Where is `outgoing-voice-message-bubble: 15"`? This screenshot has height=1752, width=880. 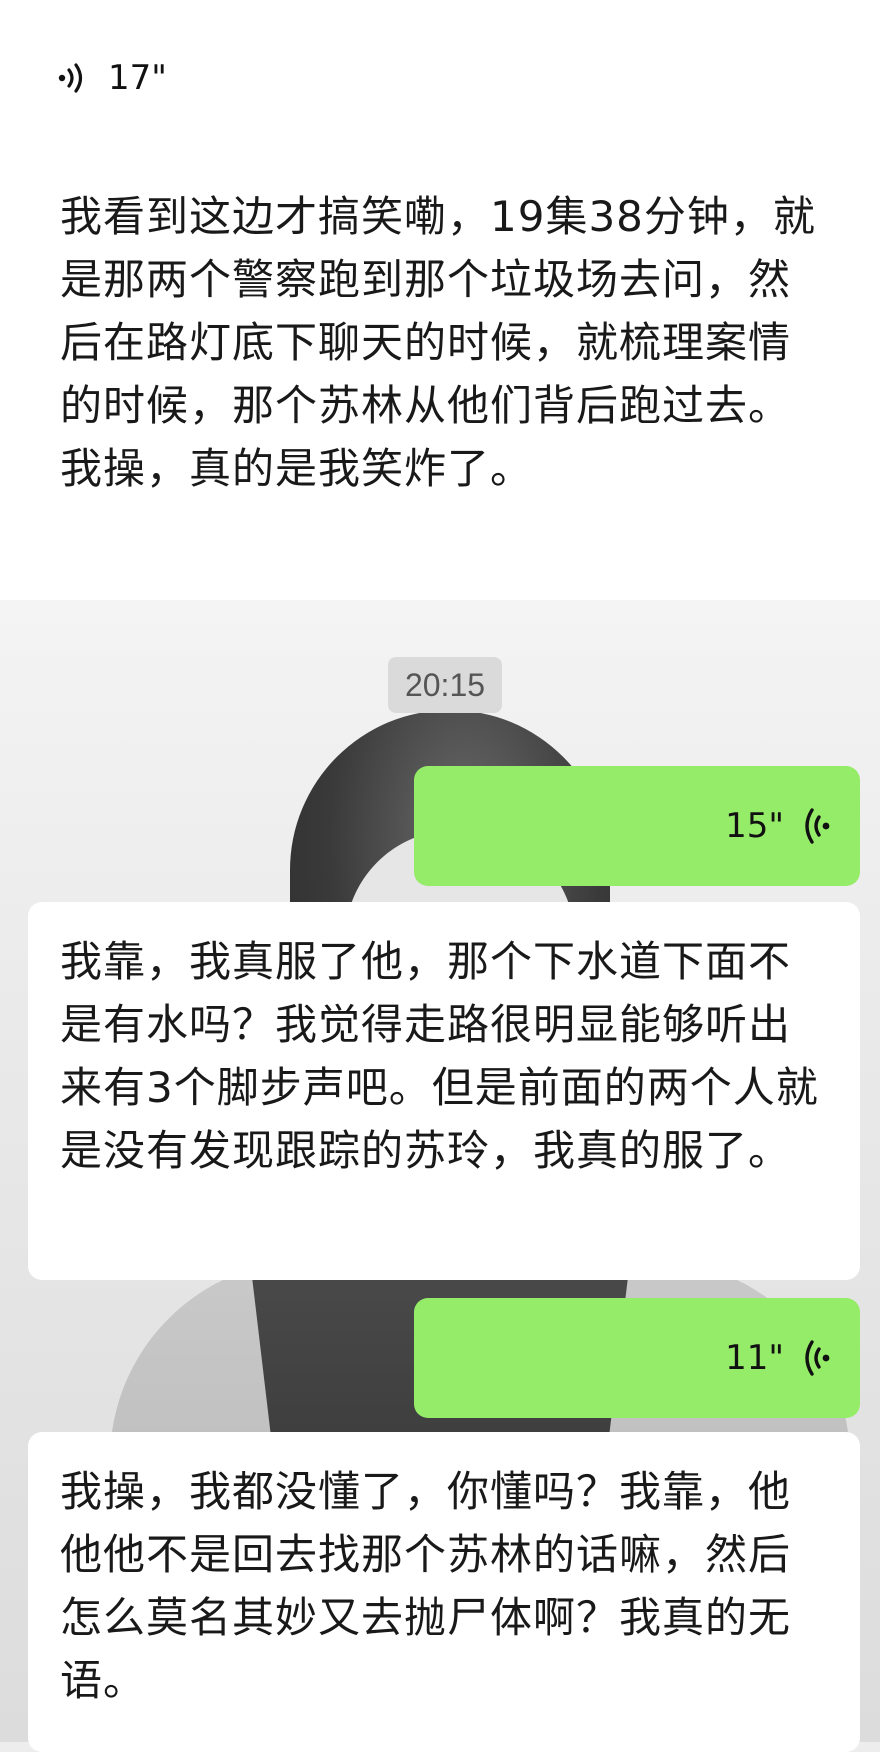
outgoing-voice-message-bubble: 15" is located at coordinates (637, 826).